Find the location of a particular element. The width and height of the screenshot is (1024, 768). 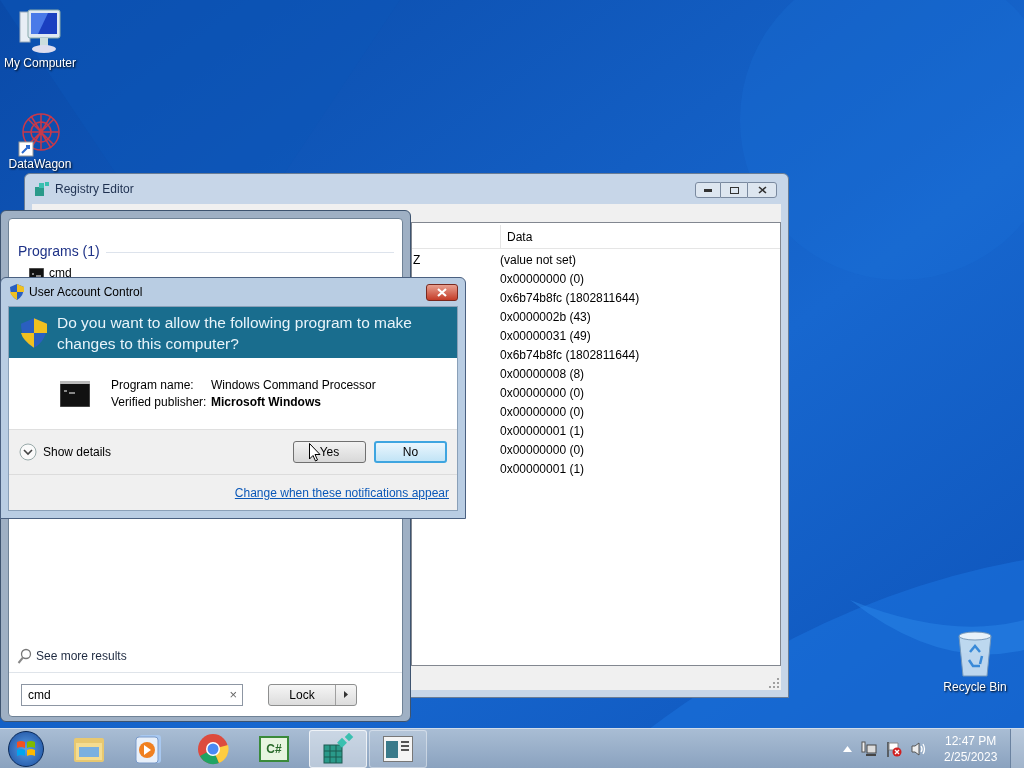

show-details-toggle: Show details is located at coordinates (65, 452).